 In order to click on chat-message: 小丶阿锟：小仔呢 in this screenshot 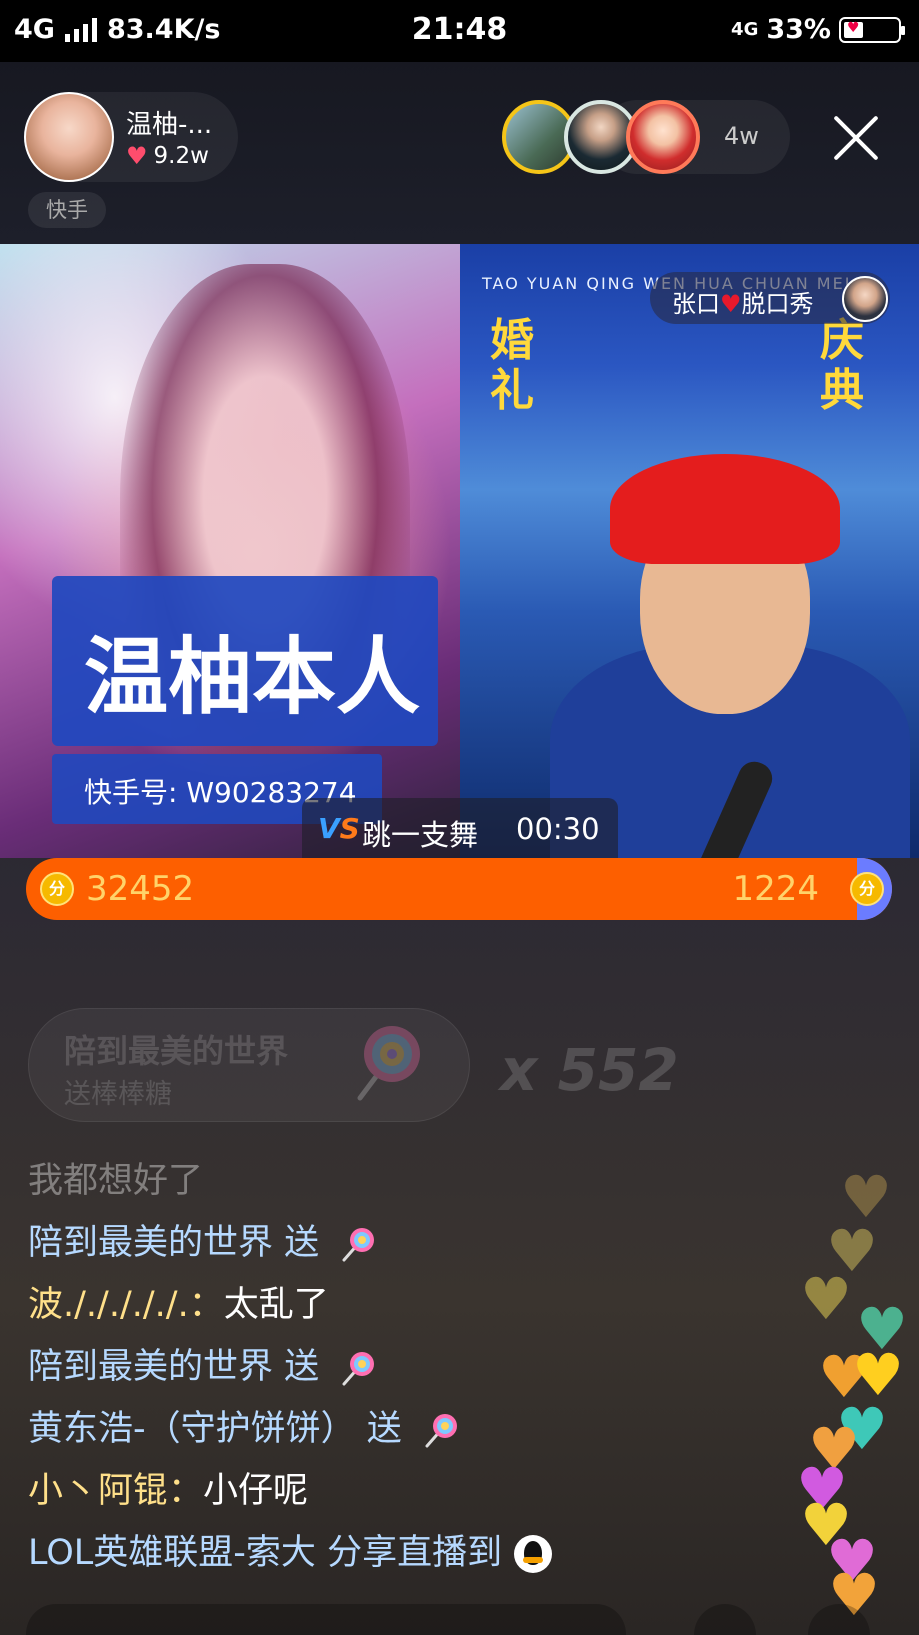, I will do `click(168, 1491)`.